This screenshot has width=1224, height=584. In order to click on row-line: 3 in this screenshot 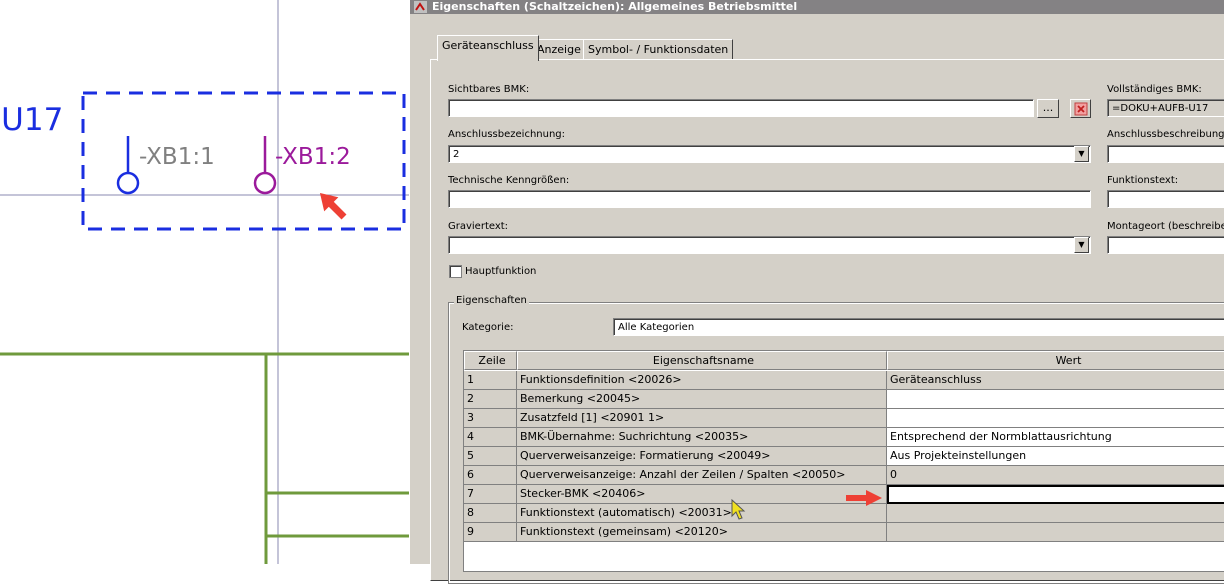, I will do `click(490, 418)`.